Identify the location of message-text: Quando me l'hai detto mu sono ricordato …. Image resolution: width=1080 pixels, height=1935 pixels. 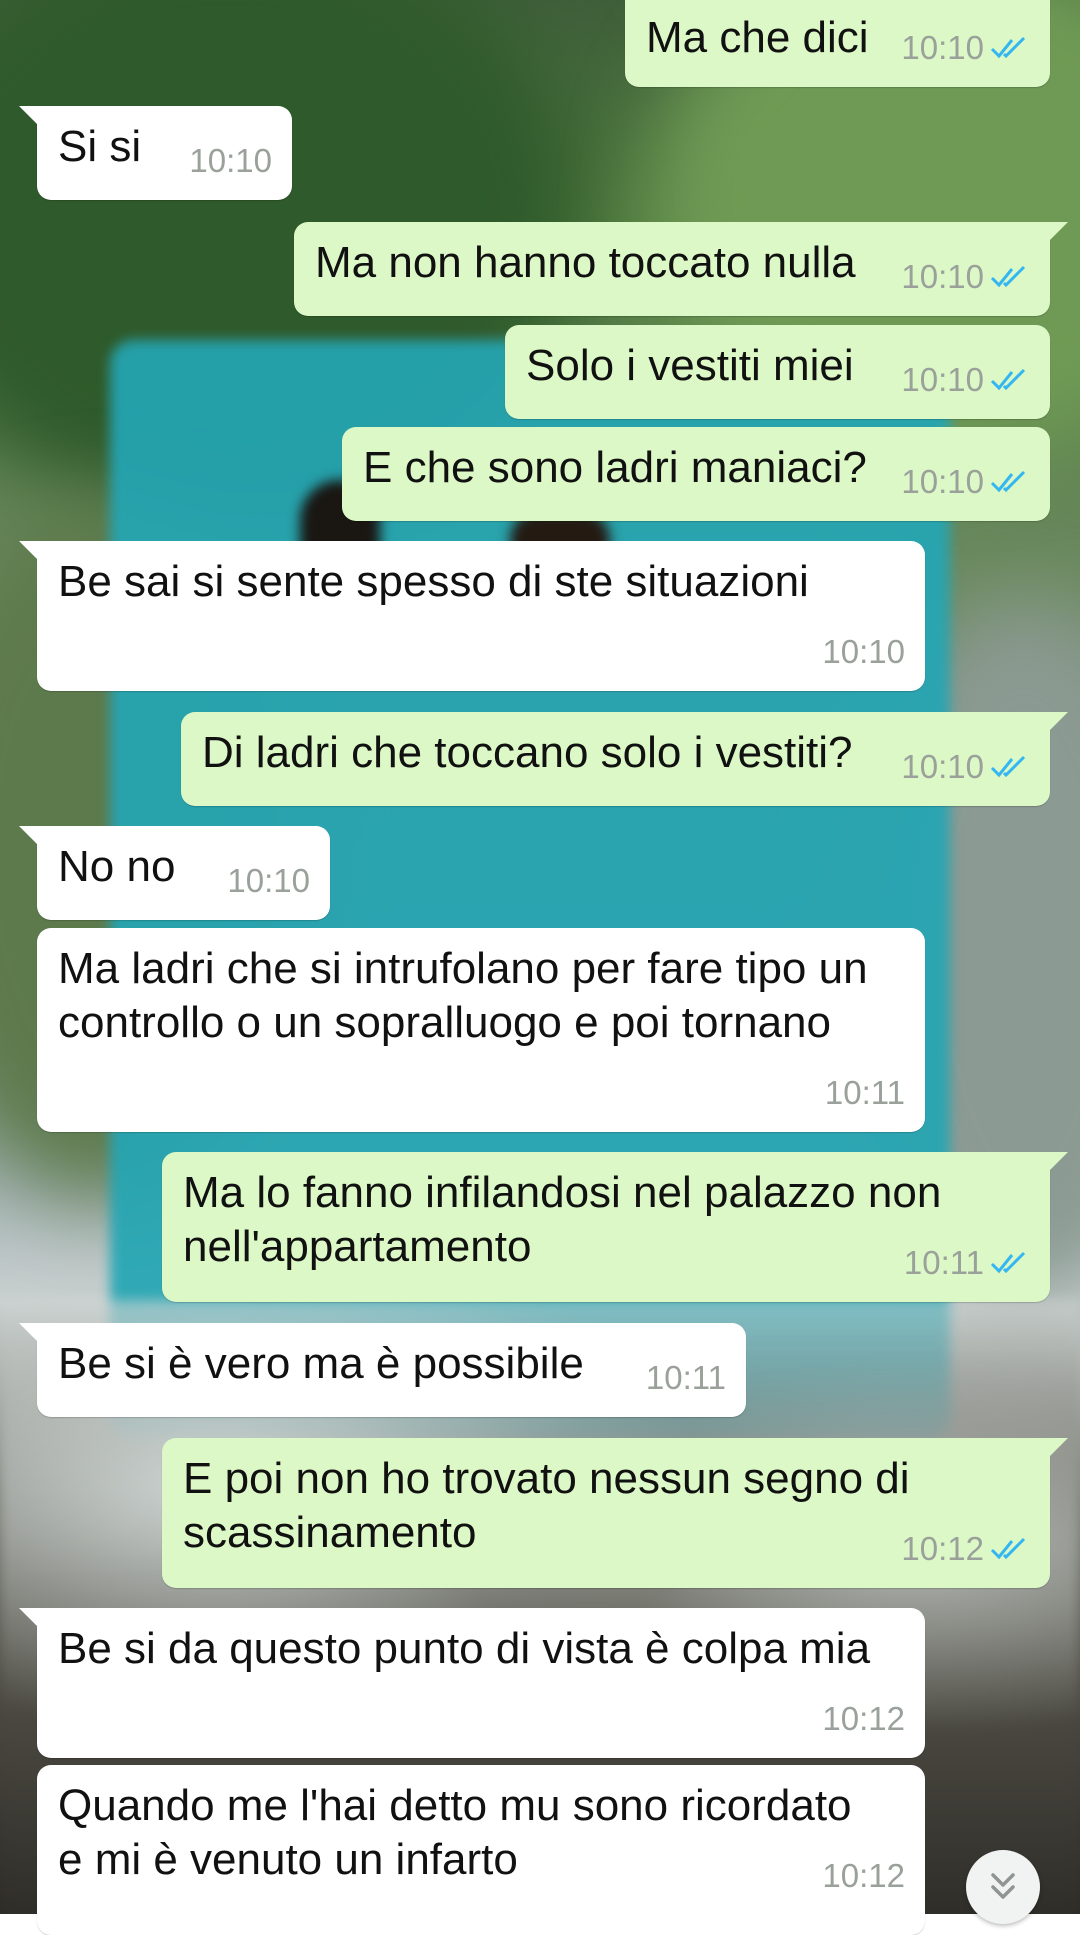
(455, 1832).